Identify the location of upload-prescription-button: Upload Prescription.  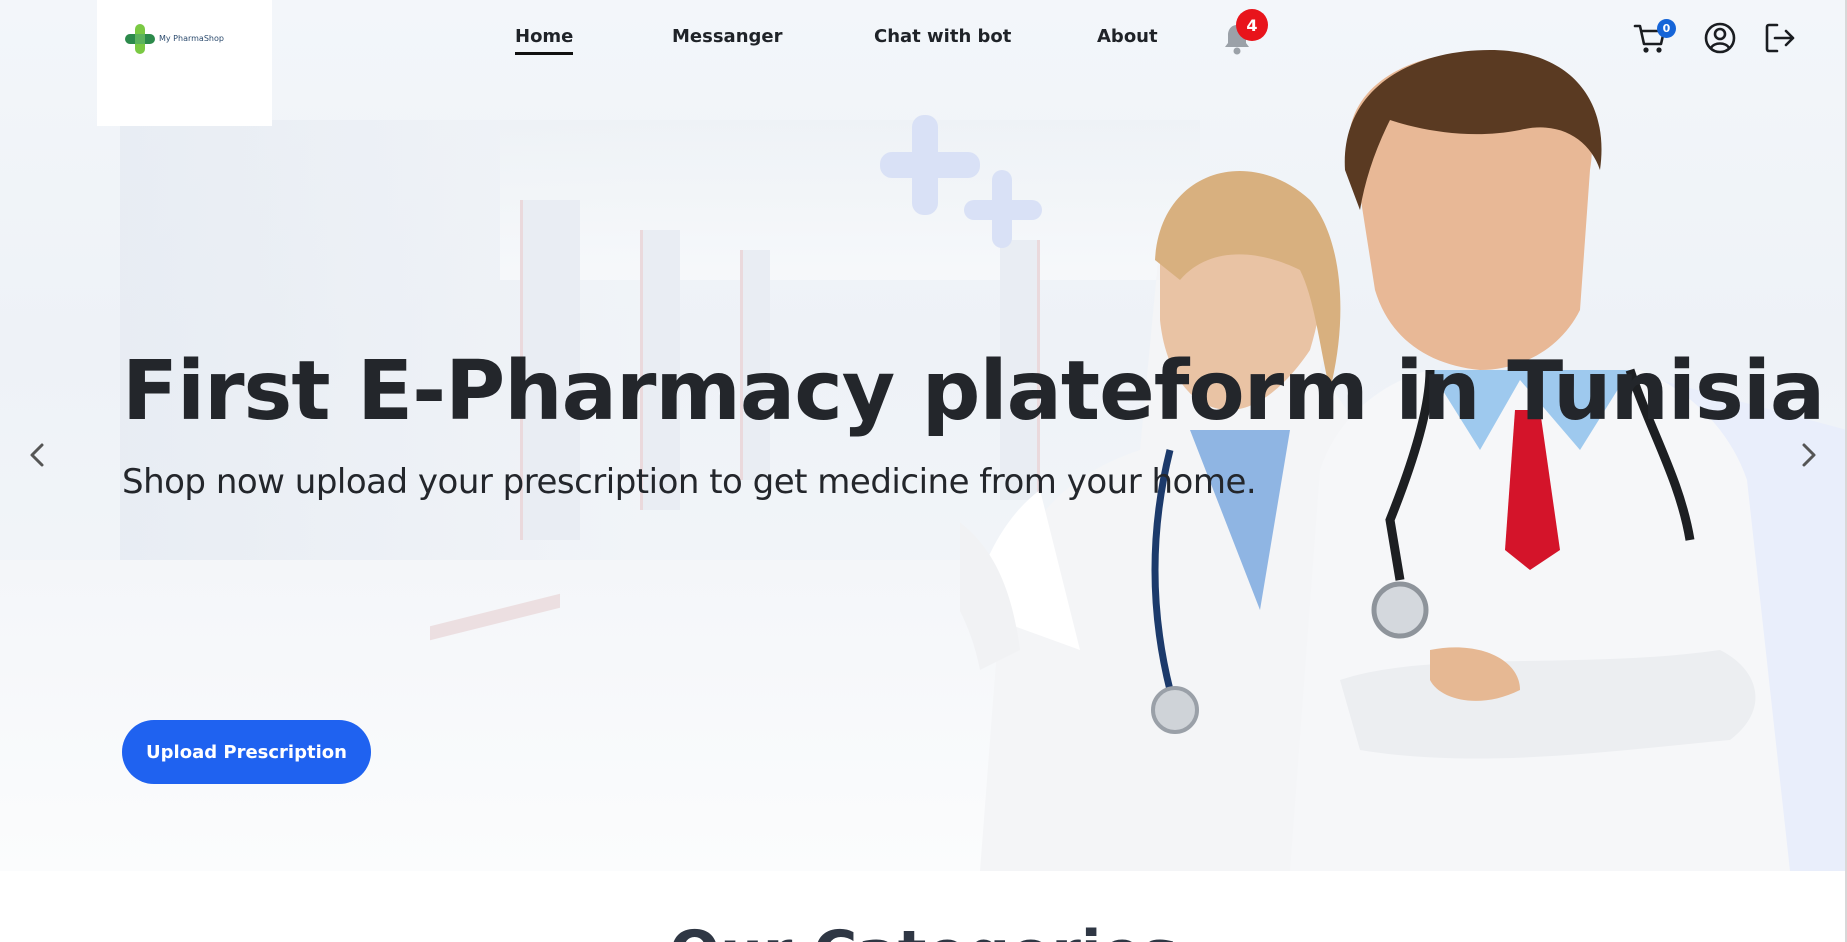
(246, 752).